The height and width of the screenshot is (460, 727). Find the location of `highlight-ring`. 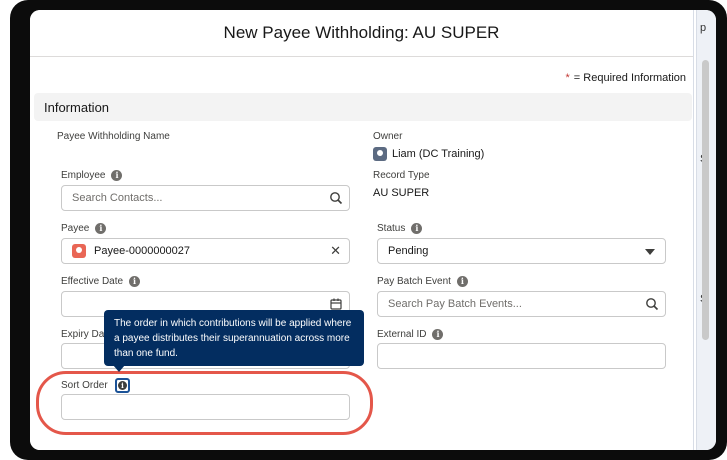

highlight-ring is located at coordinates (204, 403).